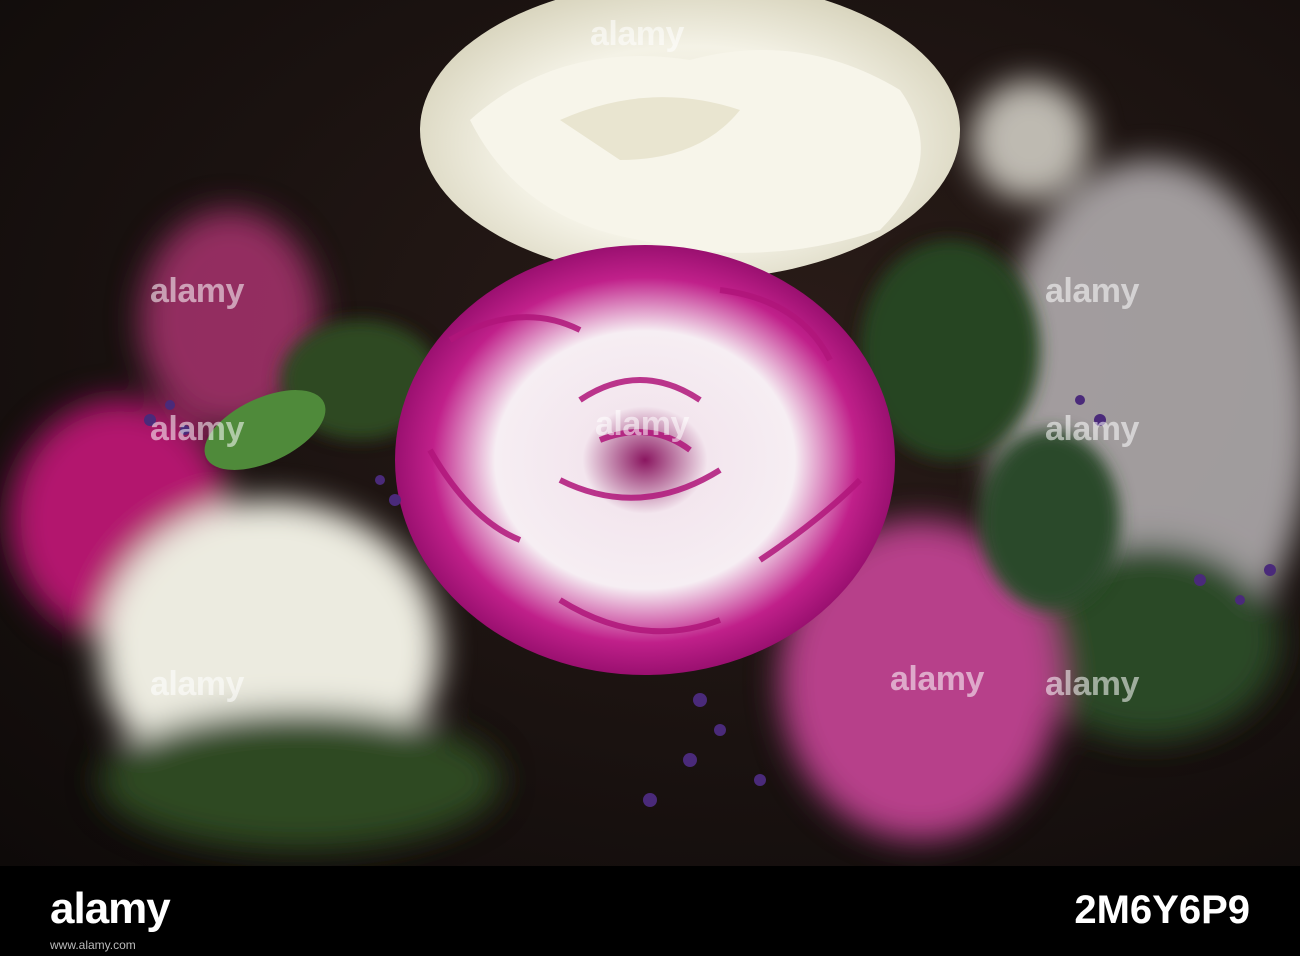 The height and width of the screenshot is (956, 1300). Describe the element at coordinates (650, 911) in the screenshot. I see `footer-bar: alamy www.alamy.com 2M6Y6P9` at that location.